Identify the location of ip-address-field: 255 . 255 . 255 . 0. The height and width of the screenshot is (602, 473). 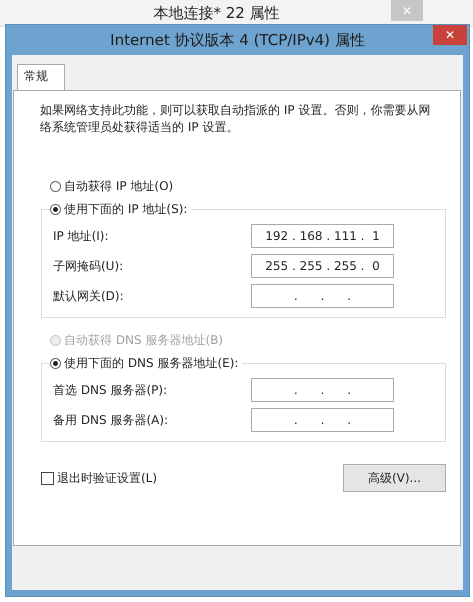
(322, 266).